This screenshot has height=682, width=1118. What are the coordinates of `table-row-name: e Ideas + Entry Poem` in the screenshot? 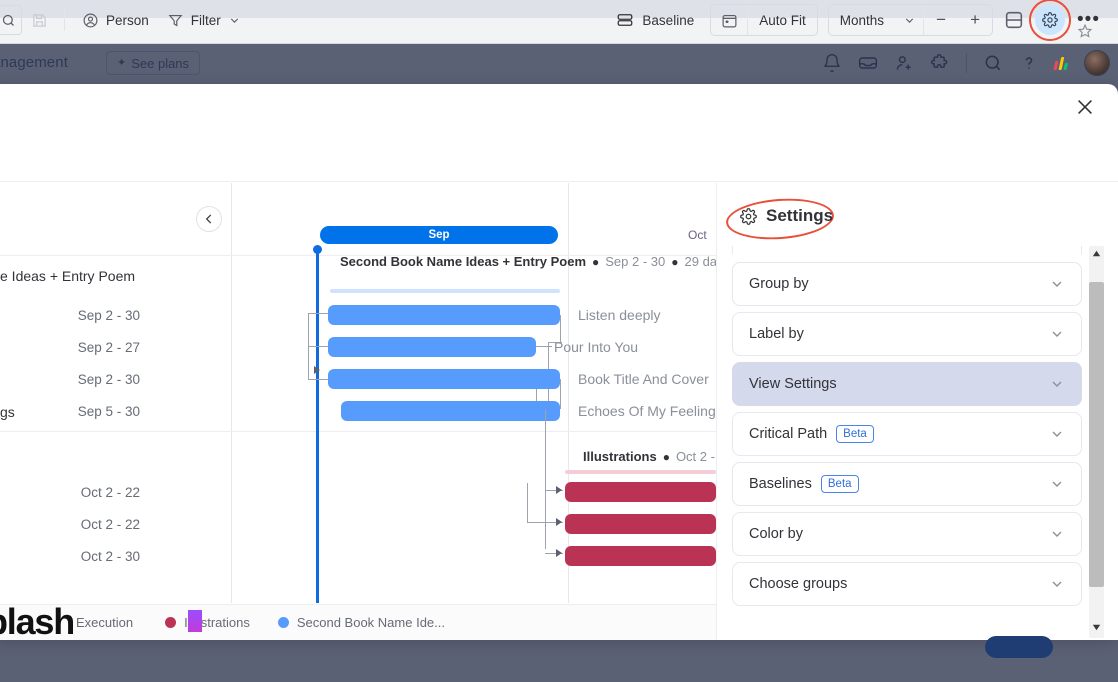 It's located at (67, 276).